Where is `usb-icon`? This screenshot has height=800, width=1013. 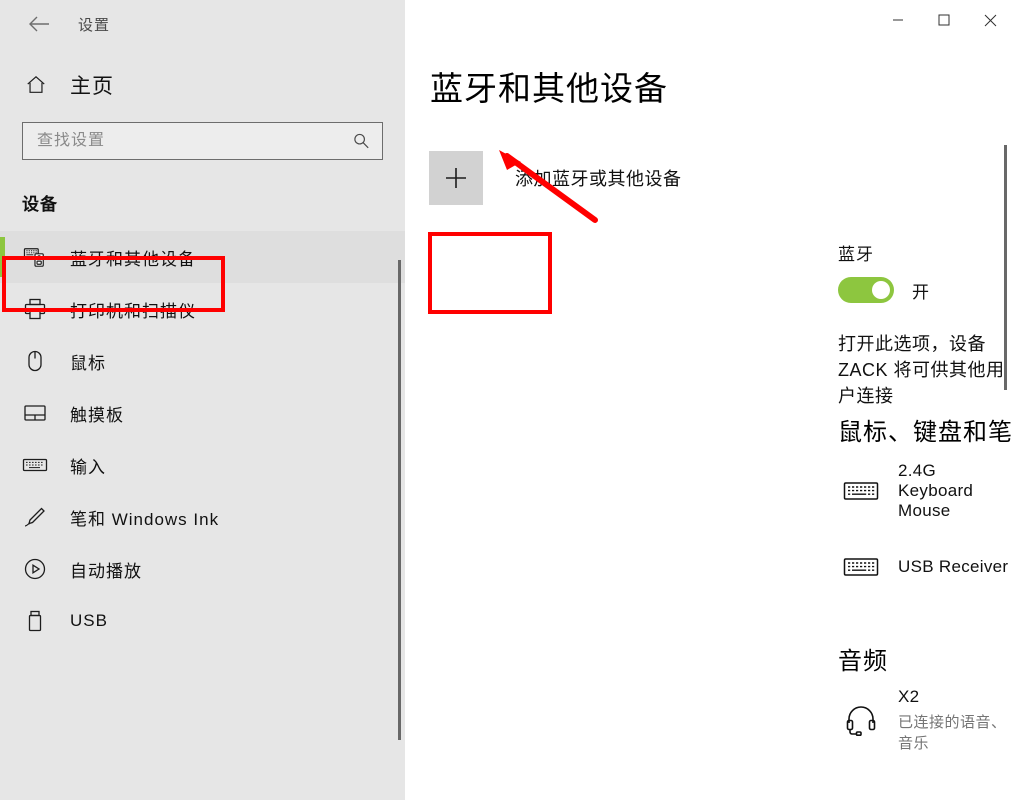
usb-icon is located at coordinates (35, 621).